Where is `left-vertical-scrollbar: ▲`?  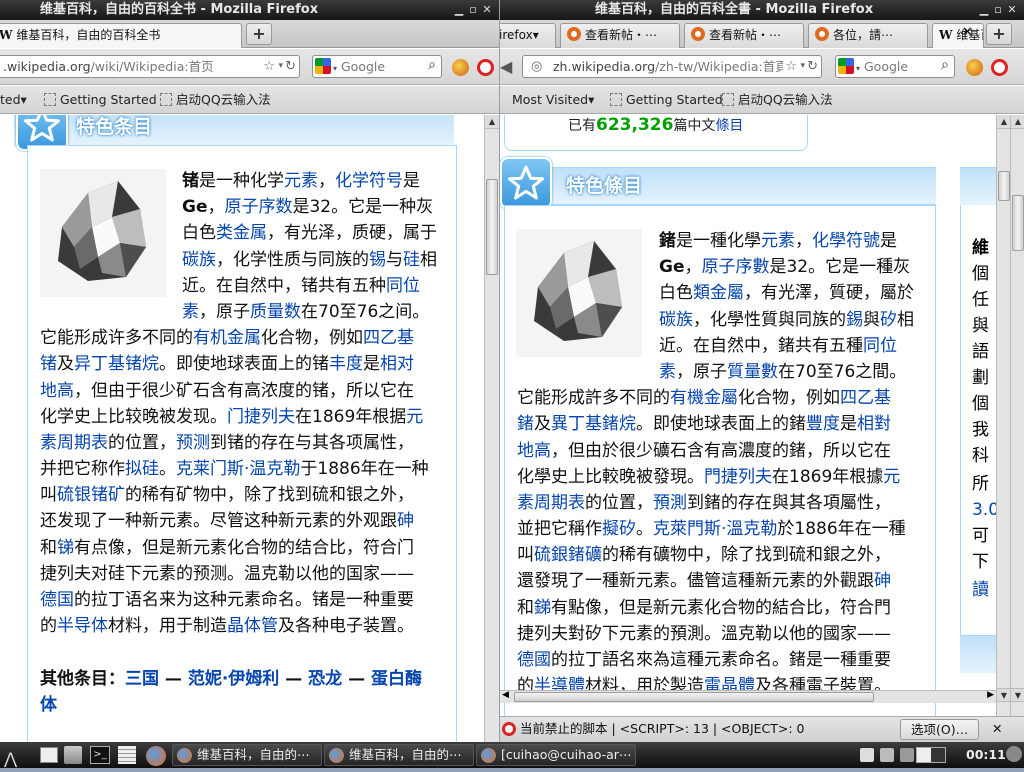 left-vertical-scrollbar: ▲ is located at coordinates (491, 428).